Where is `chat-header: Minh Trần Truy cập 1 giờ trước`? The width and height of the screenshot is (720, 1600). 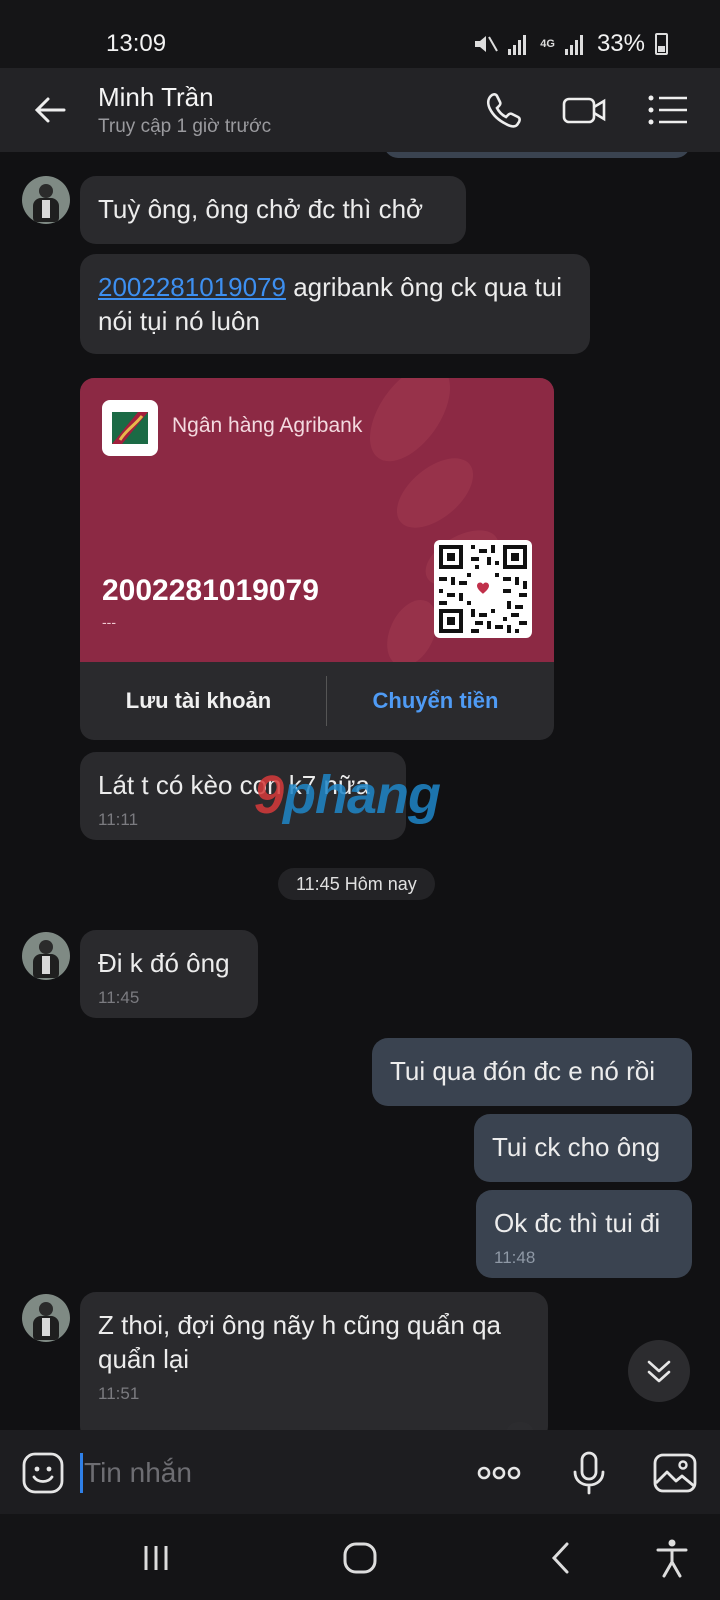 chat-header: Minh Trần Truy cập 1 giờ trước is located at coordinates (360, 110).